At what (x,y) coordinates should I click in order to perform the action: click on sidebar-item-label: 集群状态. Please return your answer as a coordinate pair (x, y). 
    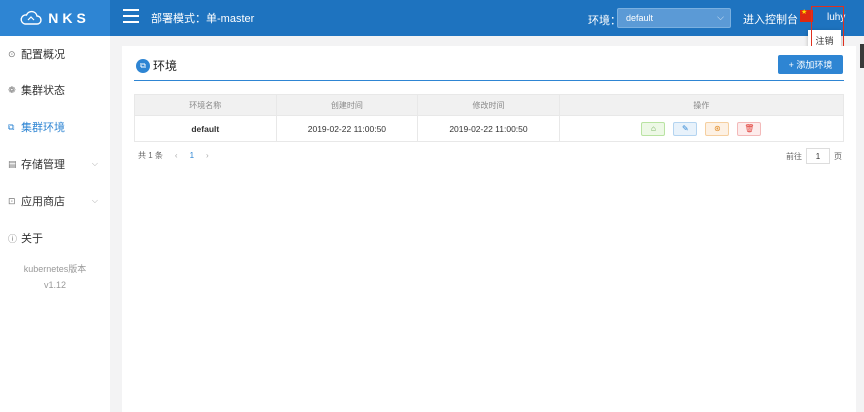
    Looking at the image, I should click on (43, 91).